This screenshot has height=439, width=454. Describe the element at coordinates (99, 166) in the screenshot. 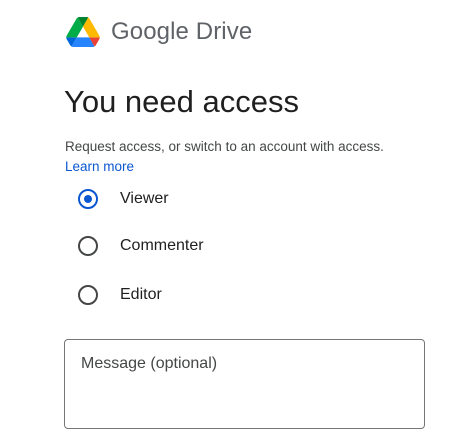

I see `learn-more-link: Learn more` at that location.